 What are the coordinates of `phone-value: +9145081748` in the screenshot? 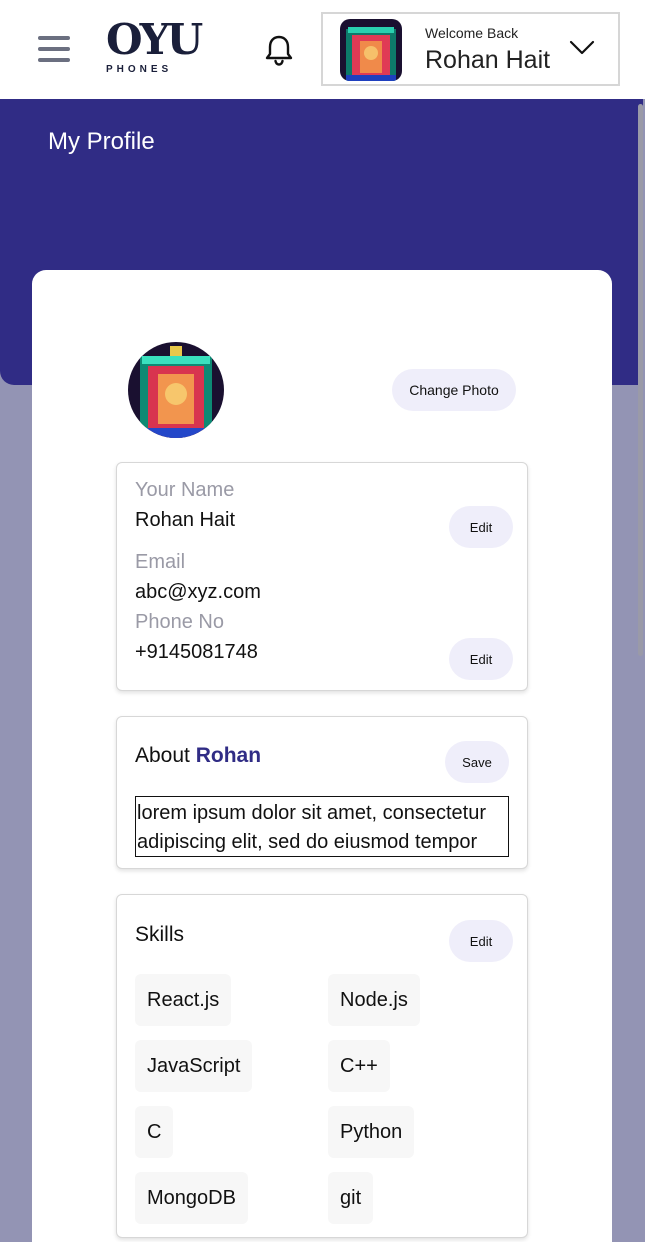 It's located at (196, 652).